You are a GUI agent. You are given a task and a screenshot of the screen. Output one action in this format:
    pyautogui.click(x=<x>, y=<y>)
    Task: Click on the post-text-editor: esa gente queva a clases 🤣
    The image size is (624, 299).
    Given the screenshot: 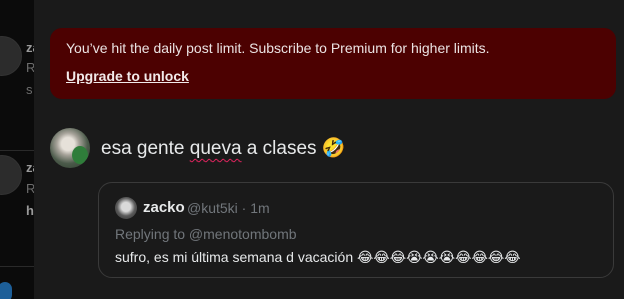 What is the action you would take?
    pyautogui.click(x=223, y=148)
    